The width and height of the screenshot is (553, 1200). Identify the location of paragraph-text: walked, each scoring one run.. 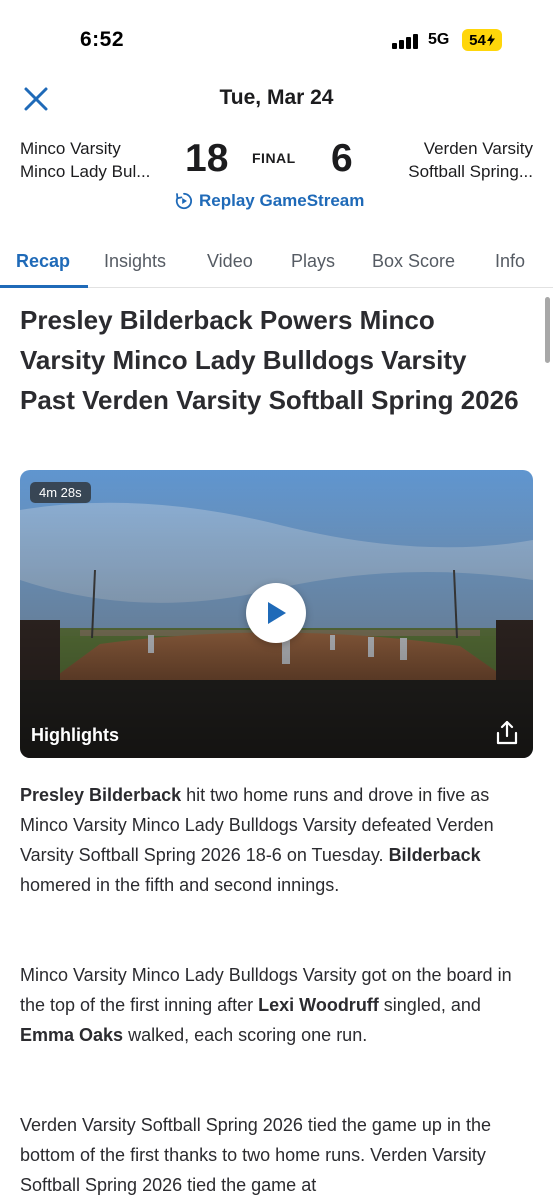
(245, 1035).